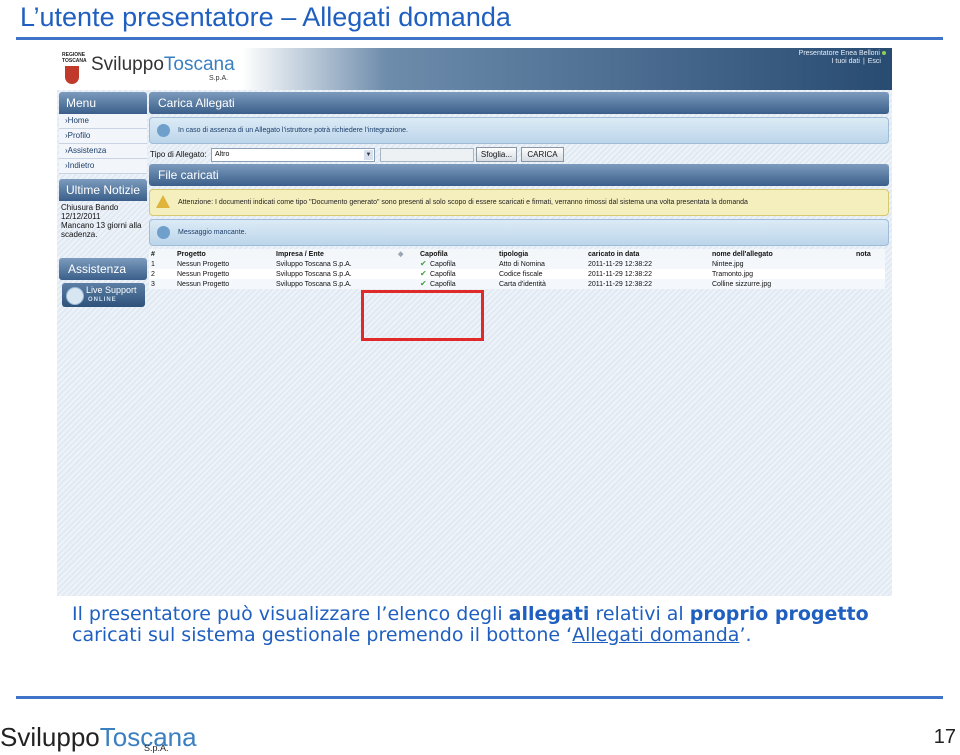 Image resolution: width=960 pixels, height=755 pixels. I want to click on highlight-box, so click(422, 315).